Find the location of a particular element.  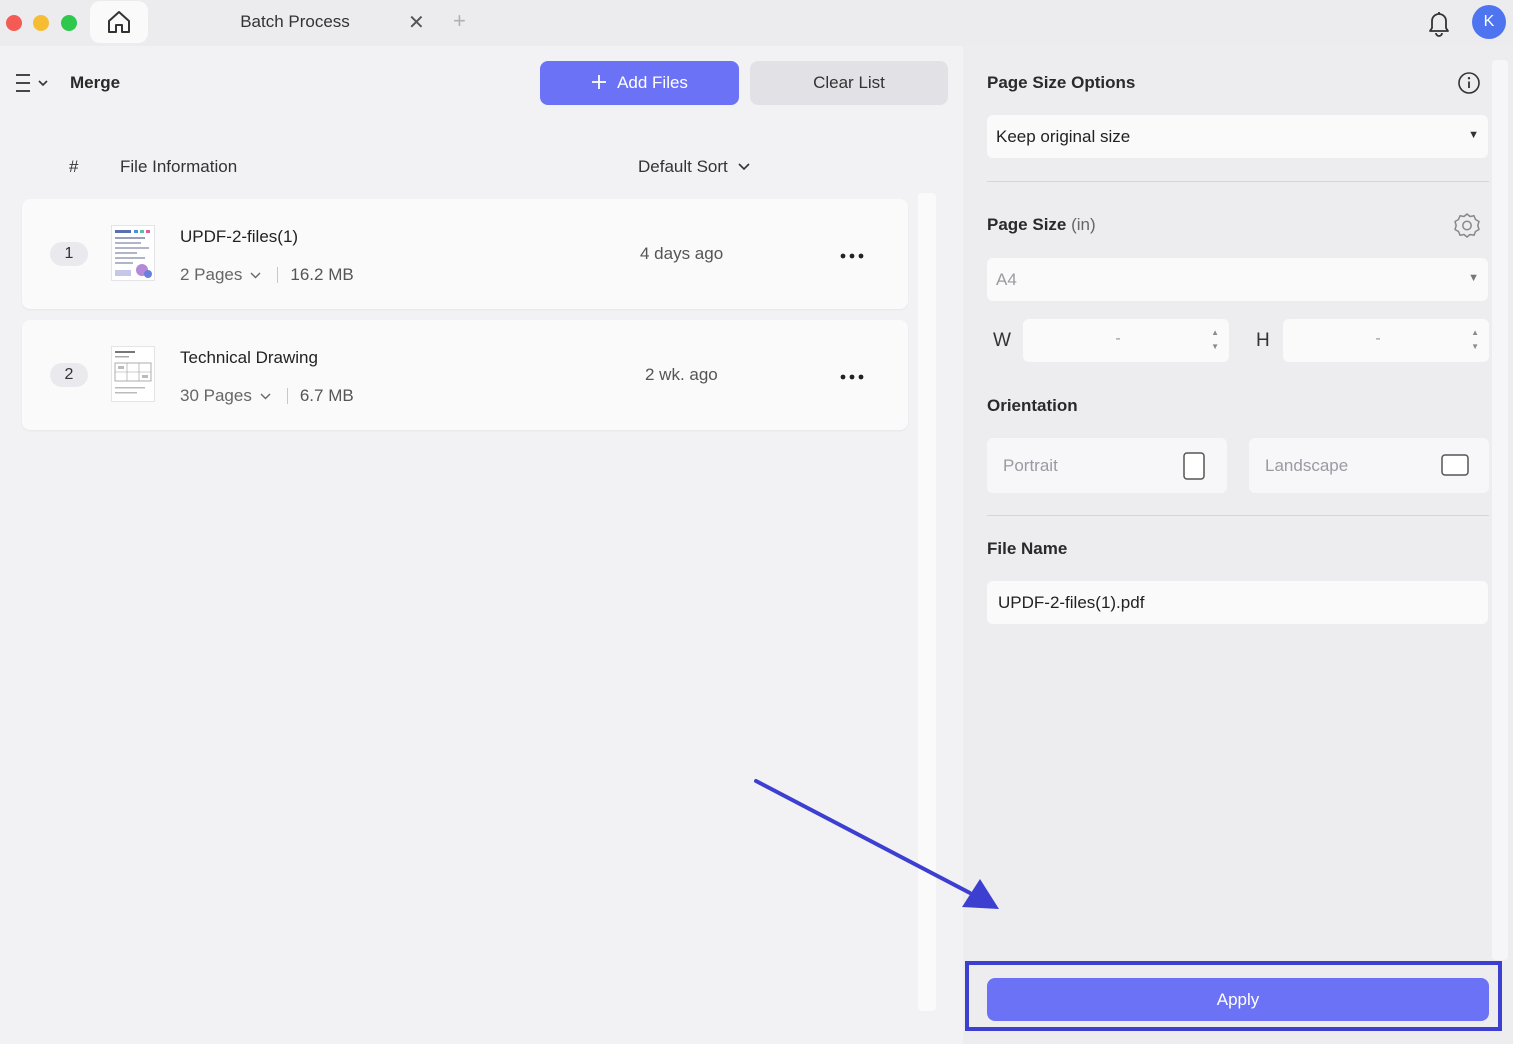

width-stepper: - ▲ ▼ is located at coordinates (1126, 340).